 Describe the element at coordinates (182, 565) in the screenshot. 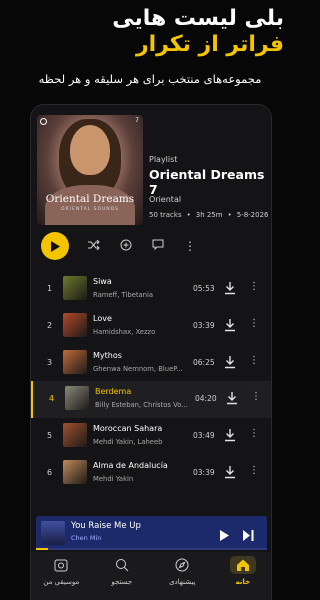

I see `compass-icon` at that location.